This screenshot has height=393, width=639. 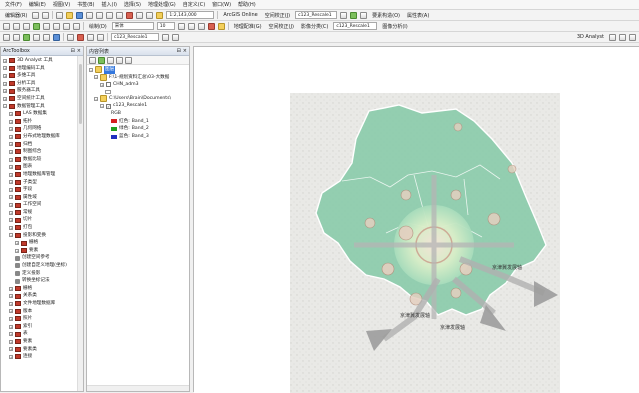 What do you see at coordinates (394, 26) in the screenshot?
I see `image-analysis-menu: 图像分析(I)` at bounding box center [394, 26].